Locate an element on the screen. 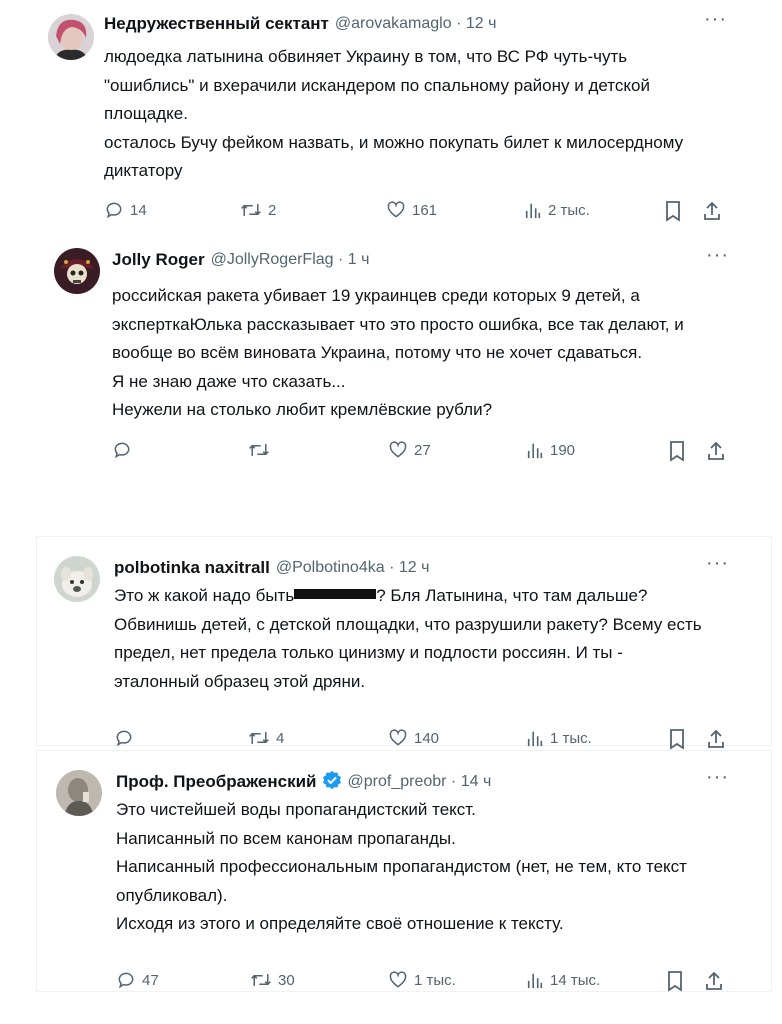 Image resolution: width=782 pixels, height=1024 pixels. reply-count: 47 is located at coordinates (150, 980).